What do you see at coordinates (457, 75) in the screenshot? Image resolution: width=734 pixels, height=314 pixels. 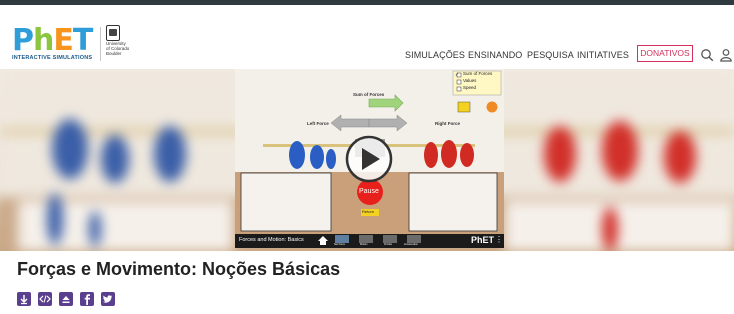 I see `checkbox-check-icon: ✓` at bounding box center [457, 75].